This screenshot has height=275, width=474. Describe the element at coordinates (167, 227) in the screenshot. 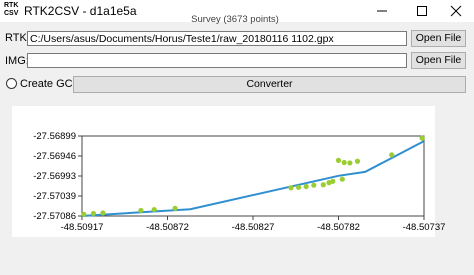

I see `x-tick-label: -48.50872` at that location.